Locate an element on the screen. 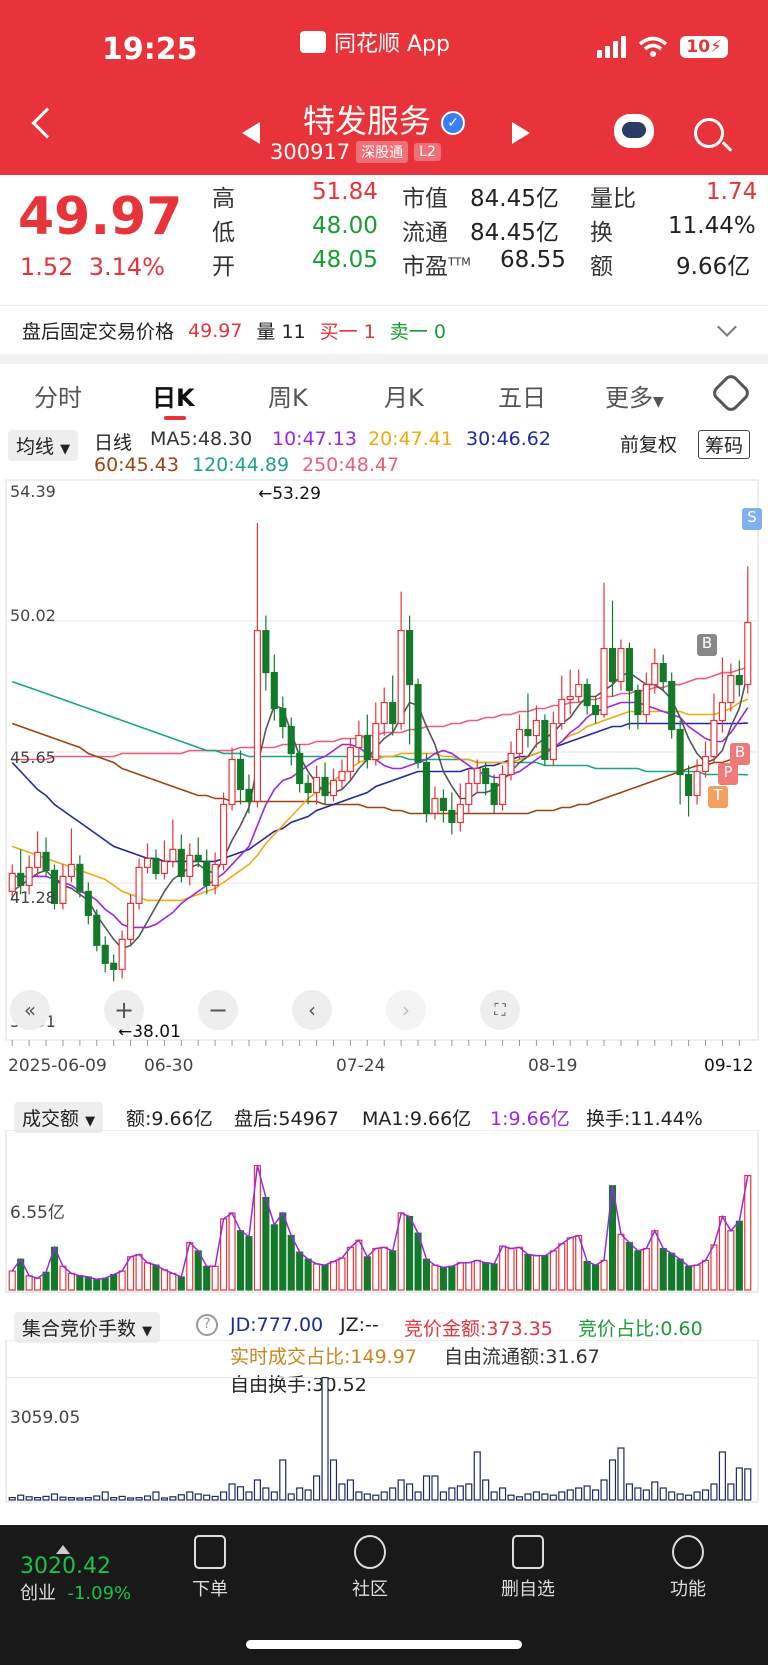 This screenshot has height=1665, width=768. stock-subtitle: 300917 深股通 L2 is located at coordinates (355, 152).